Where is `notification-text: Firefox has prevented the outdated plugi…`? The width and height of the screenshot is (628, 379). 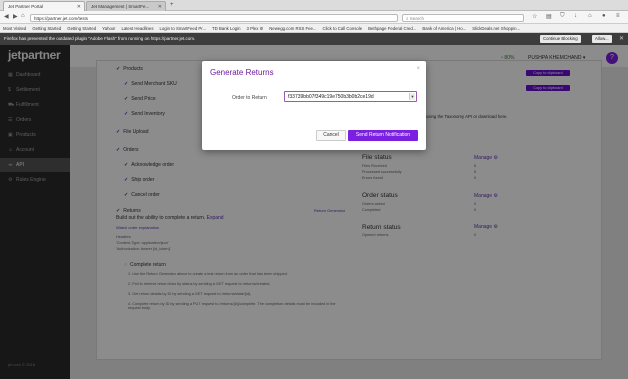
notification-text: Firefox has prevented the outdated plugi… is located at coordinates (100, 38).